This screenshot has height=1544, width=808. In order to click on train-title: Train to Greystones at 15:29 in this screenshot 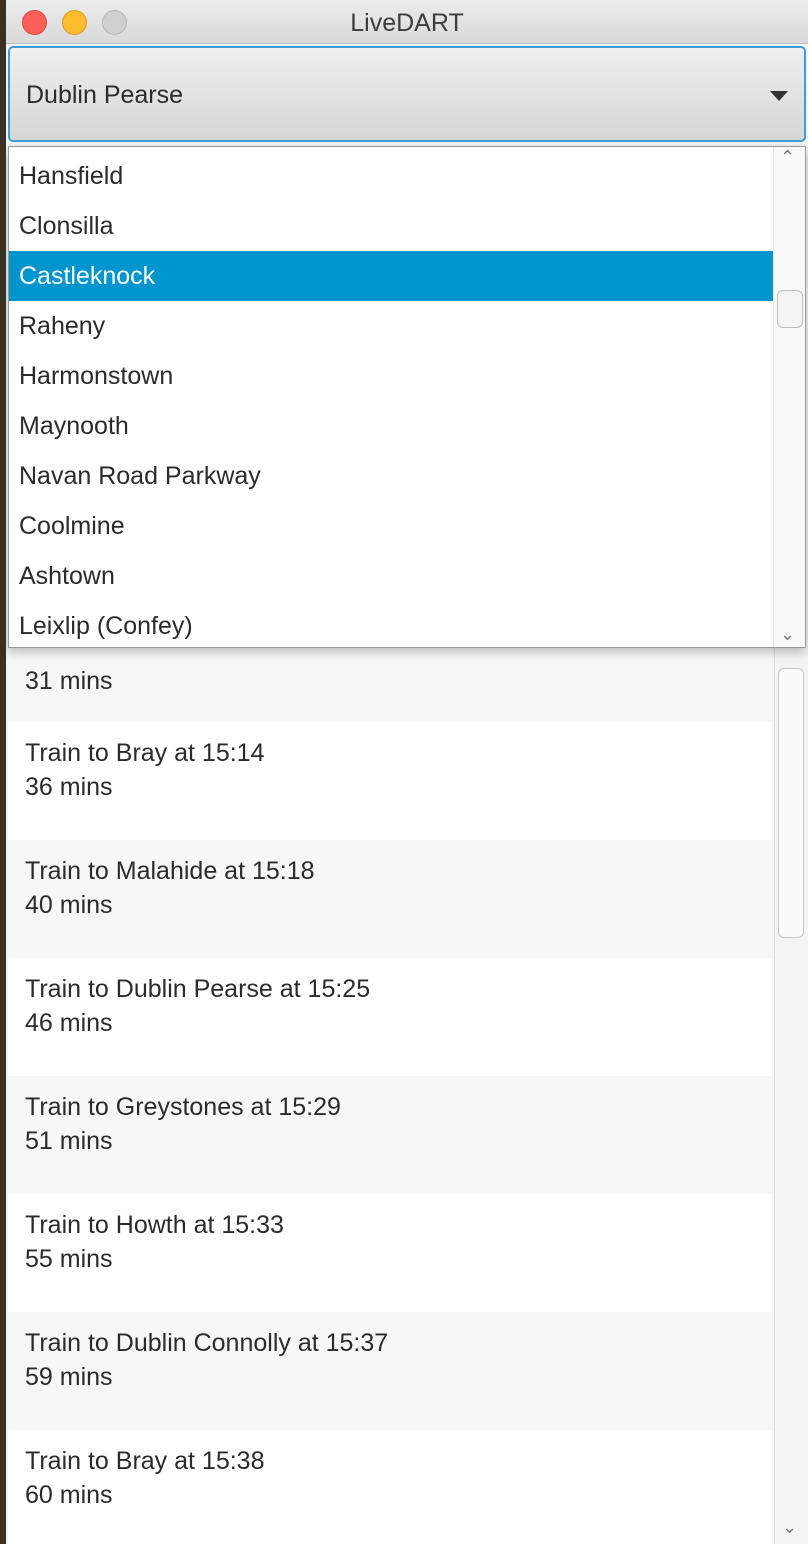, I will do `click(183, 1107)`.